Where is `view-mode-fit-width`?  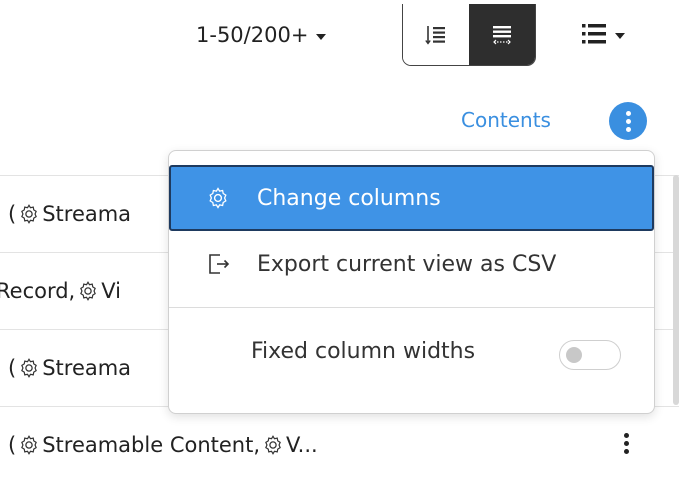
view-mode-fit-width is located at coordinates (502, 34).